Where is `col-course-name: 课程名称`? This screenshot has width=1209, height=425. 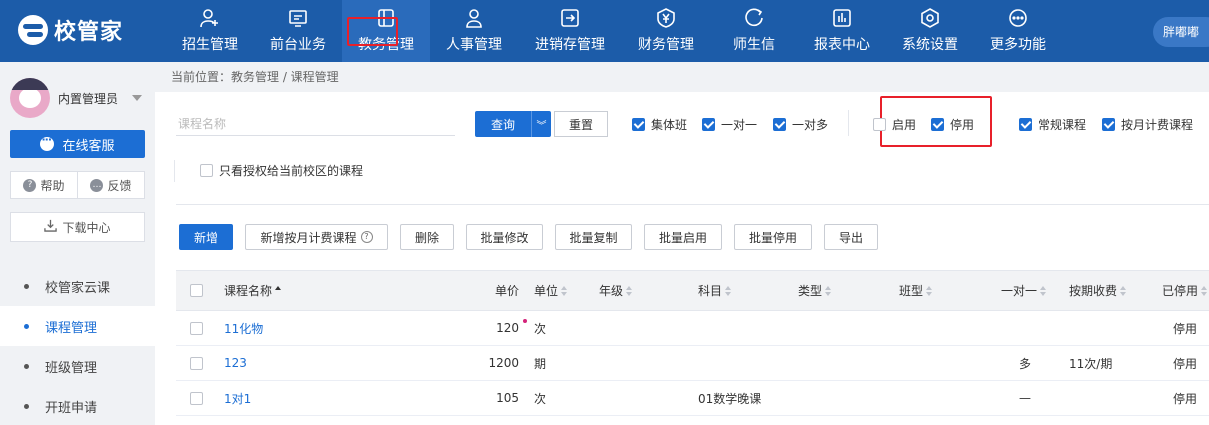 col-course-name: 课程名称 is located at coordinates (253, 290).